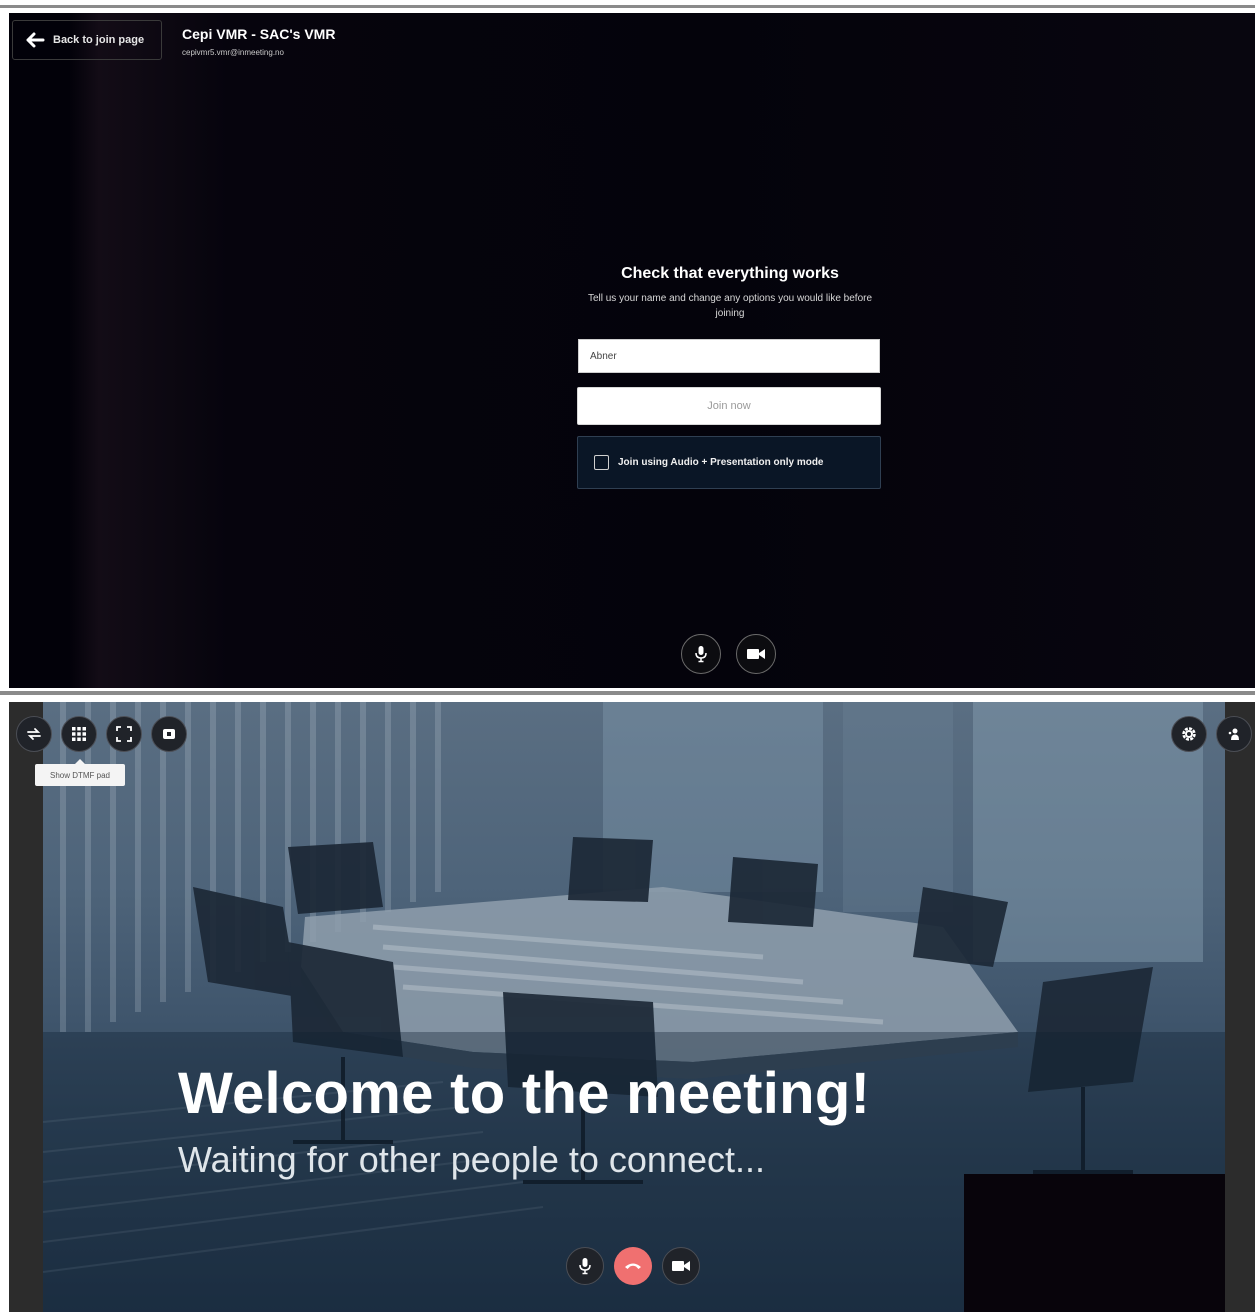 The height and width of the screenshot is (1312, 1255). I want to click on top-divider, so click(627, 6).